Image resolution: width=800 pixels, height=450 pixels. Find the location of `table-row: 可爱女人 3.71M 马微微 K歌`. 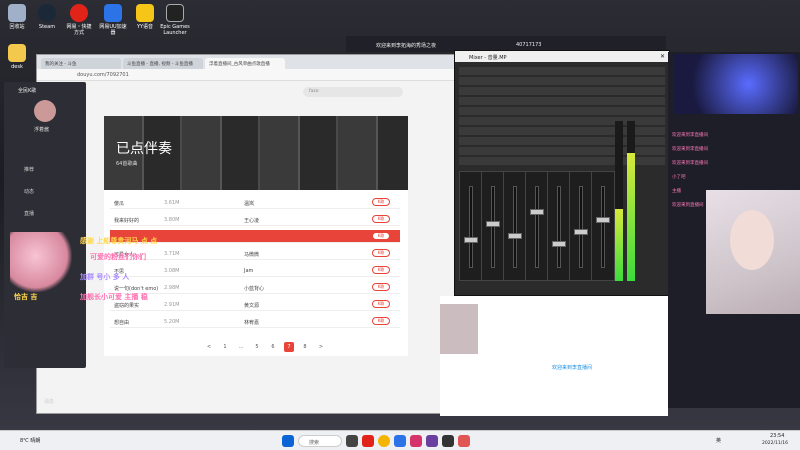

table-row: 可爱女人 3.71M 马微微 K歌 is located at coordinates (255, 253).